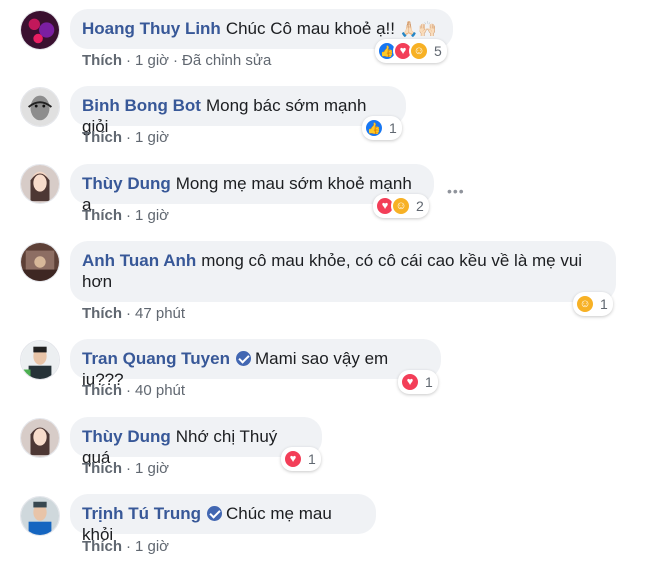 This screenshot has height=572, width=660. I want to click on comment-author: Hoang Thuy Linh, so click(151, 28).